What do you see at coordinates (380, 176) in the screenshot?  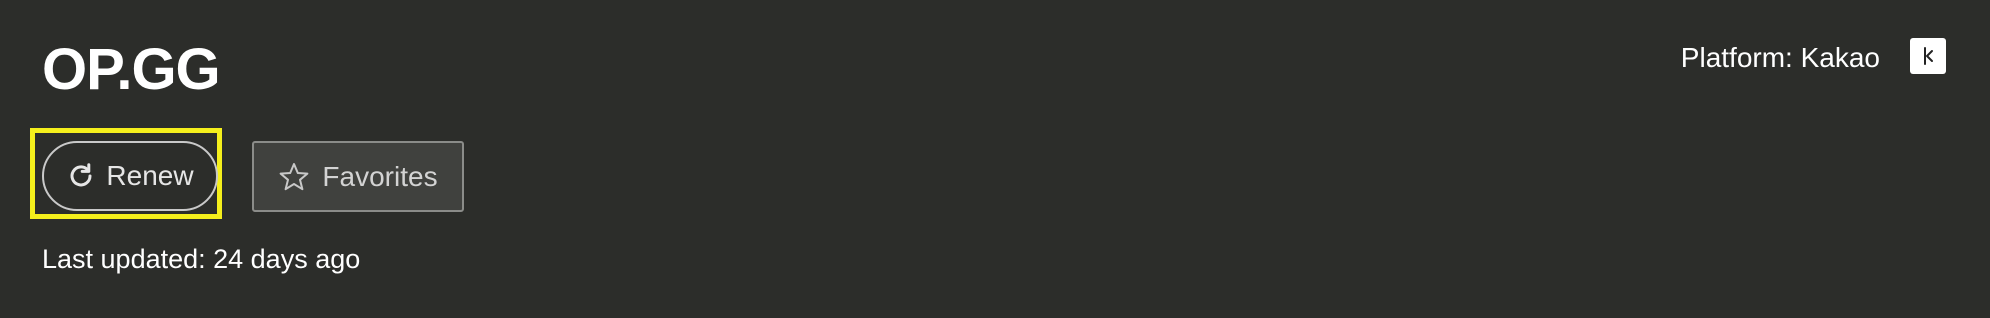 I see `favorites-label: Favorites` at bounding box center [380, 176].